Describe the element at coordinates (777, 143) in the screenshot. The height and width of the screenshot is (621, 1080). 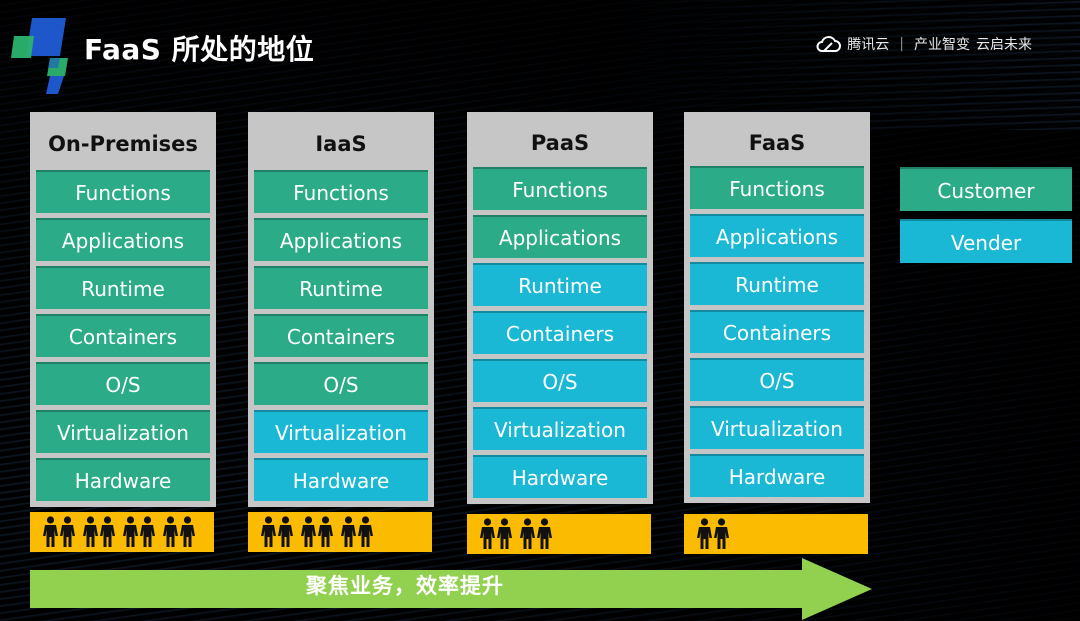
I see `column-title: FaaS` at that location.